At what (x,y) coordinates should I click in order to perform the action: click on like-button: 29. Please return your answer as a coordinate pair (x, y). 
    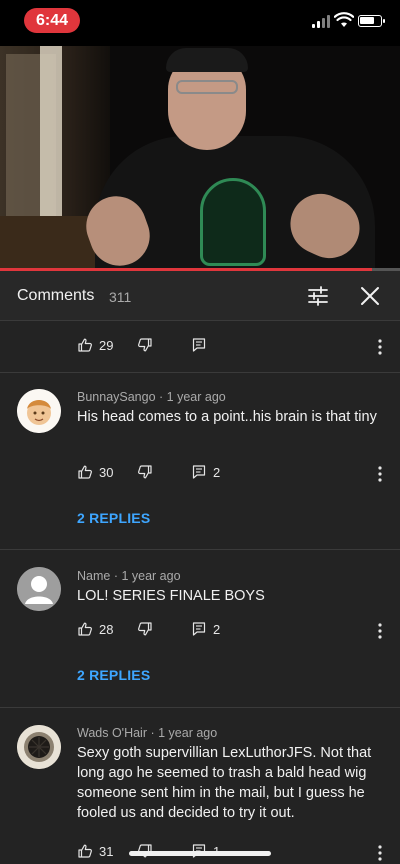
    Looking at the image, I should click on (95, 345).